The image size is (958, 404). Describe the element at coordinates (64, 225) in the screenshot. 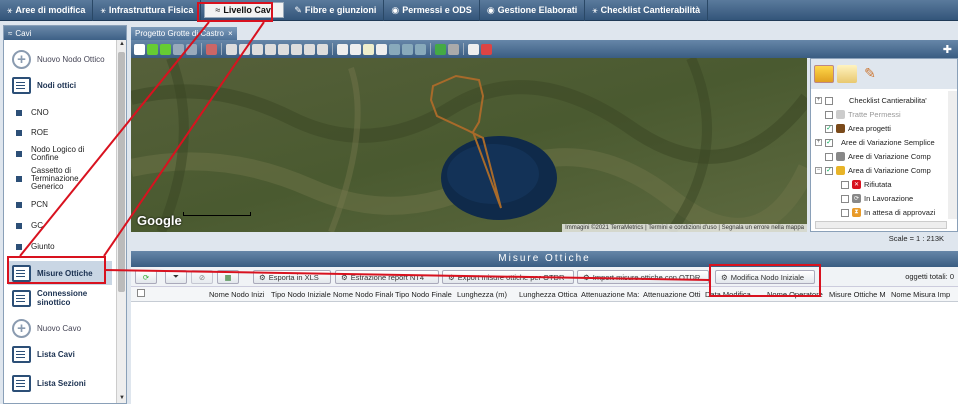

I see `sidebar-item-gc: GC` at that location.